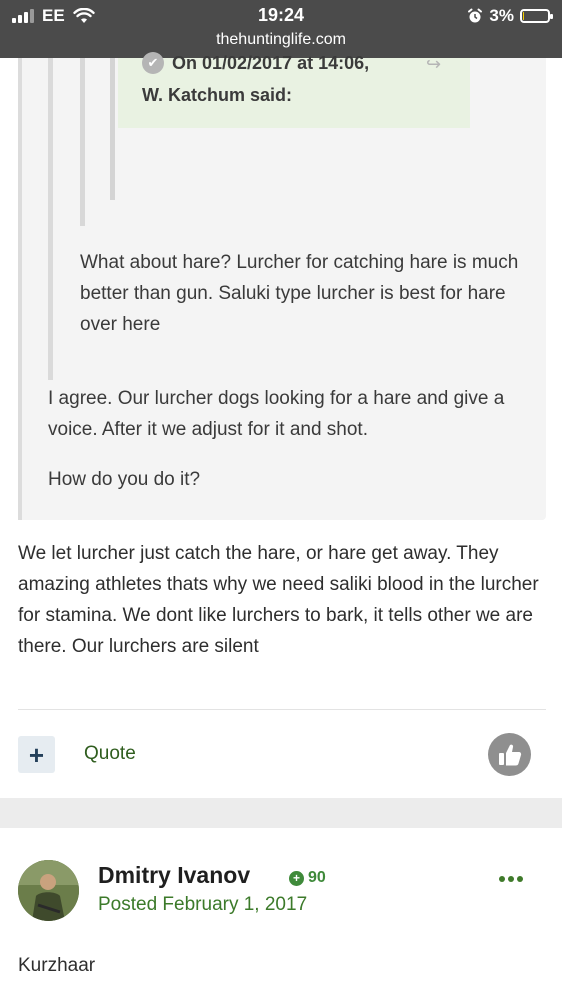 This screenshot has width=562, height=999. Describe the element at coordinates (281, 813) in the screenshot. I see `post-separator` at that location.